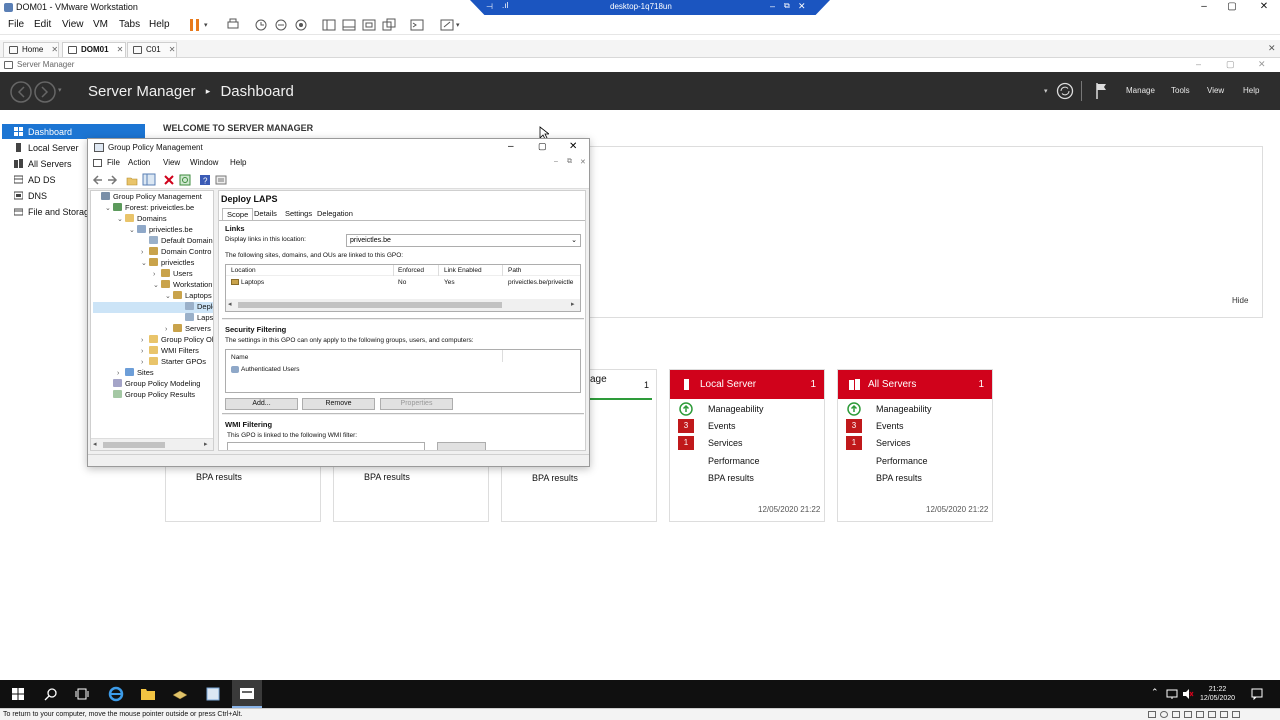  Describe the element at coordinates (153, 296) in the screenshot. I see `tree-node: ⌄ Laptops` at that location.